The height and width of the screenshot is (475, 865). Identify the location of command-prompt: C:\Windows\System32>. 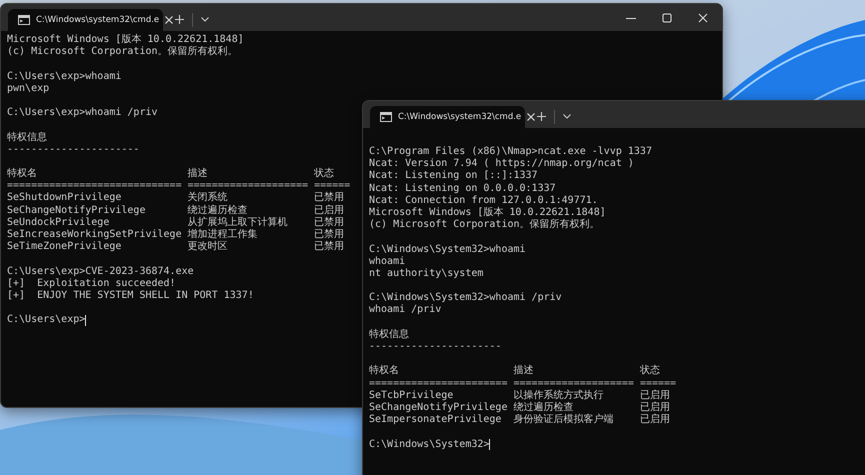
(429, 444).